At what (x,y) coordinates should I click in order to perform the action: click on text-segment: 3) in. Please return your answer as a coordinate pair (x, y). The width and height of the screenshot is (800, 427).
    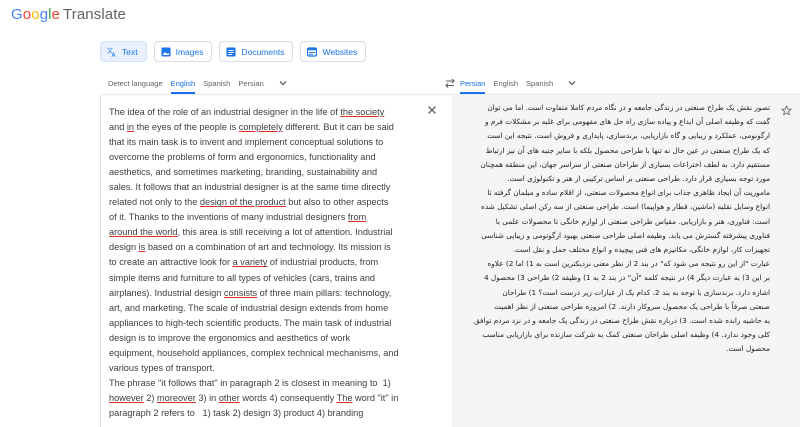
    Looking at the image, I should click on (207, 397).